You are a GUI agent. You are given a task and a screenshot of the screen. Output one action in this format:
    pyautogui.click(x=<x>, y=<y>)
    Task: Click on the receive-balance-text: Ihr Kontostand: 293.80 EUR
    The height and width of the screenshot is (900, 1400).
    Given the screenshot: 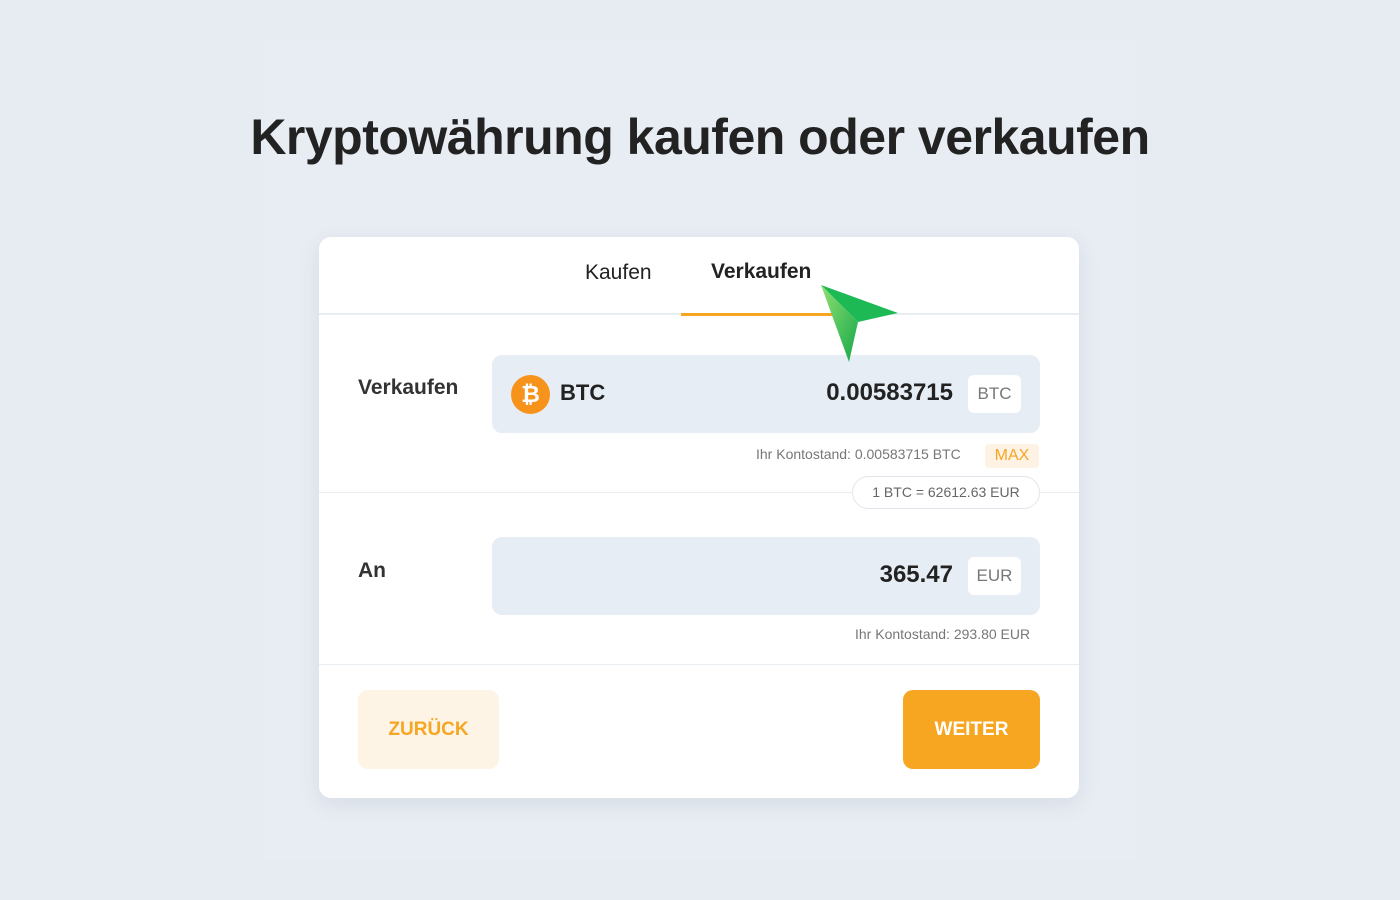 What is the action you would take?
    pyautogui.click(x=943, y=634)
    